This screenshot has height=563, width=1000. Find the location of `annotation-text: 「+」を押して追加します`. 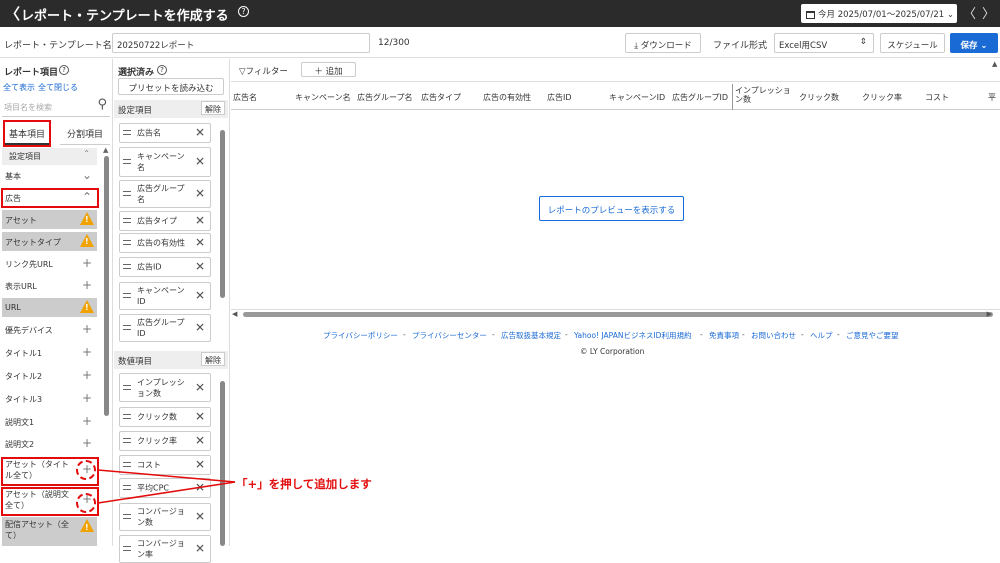

annotation-text: 「+」を押して追加します is located at coordinates (304, 484).